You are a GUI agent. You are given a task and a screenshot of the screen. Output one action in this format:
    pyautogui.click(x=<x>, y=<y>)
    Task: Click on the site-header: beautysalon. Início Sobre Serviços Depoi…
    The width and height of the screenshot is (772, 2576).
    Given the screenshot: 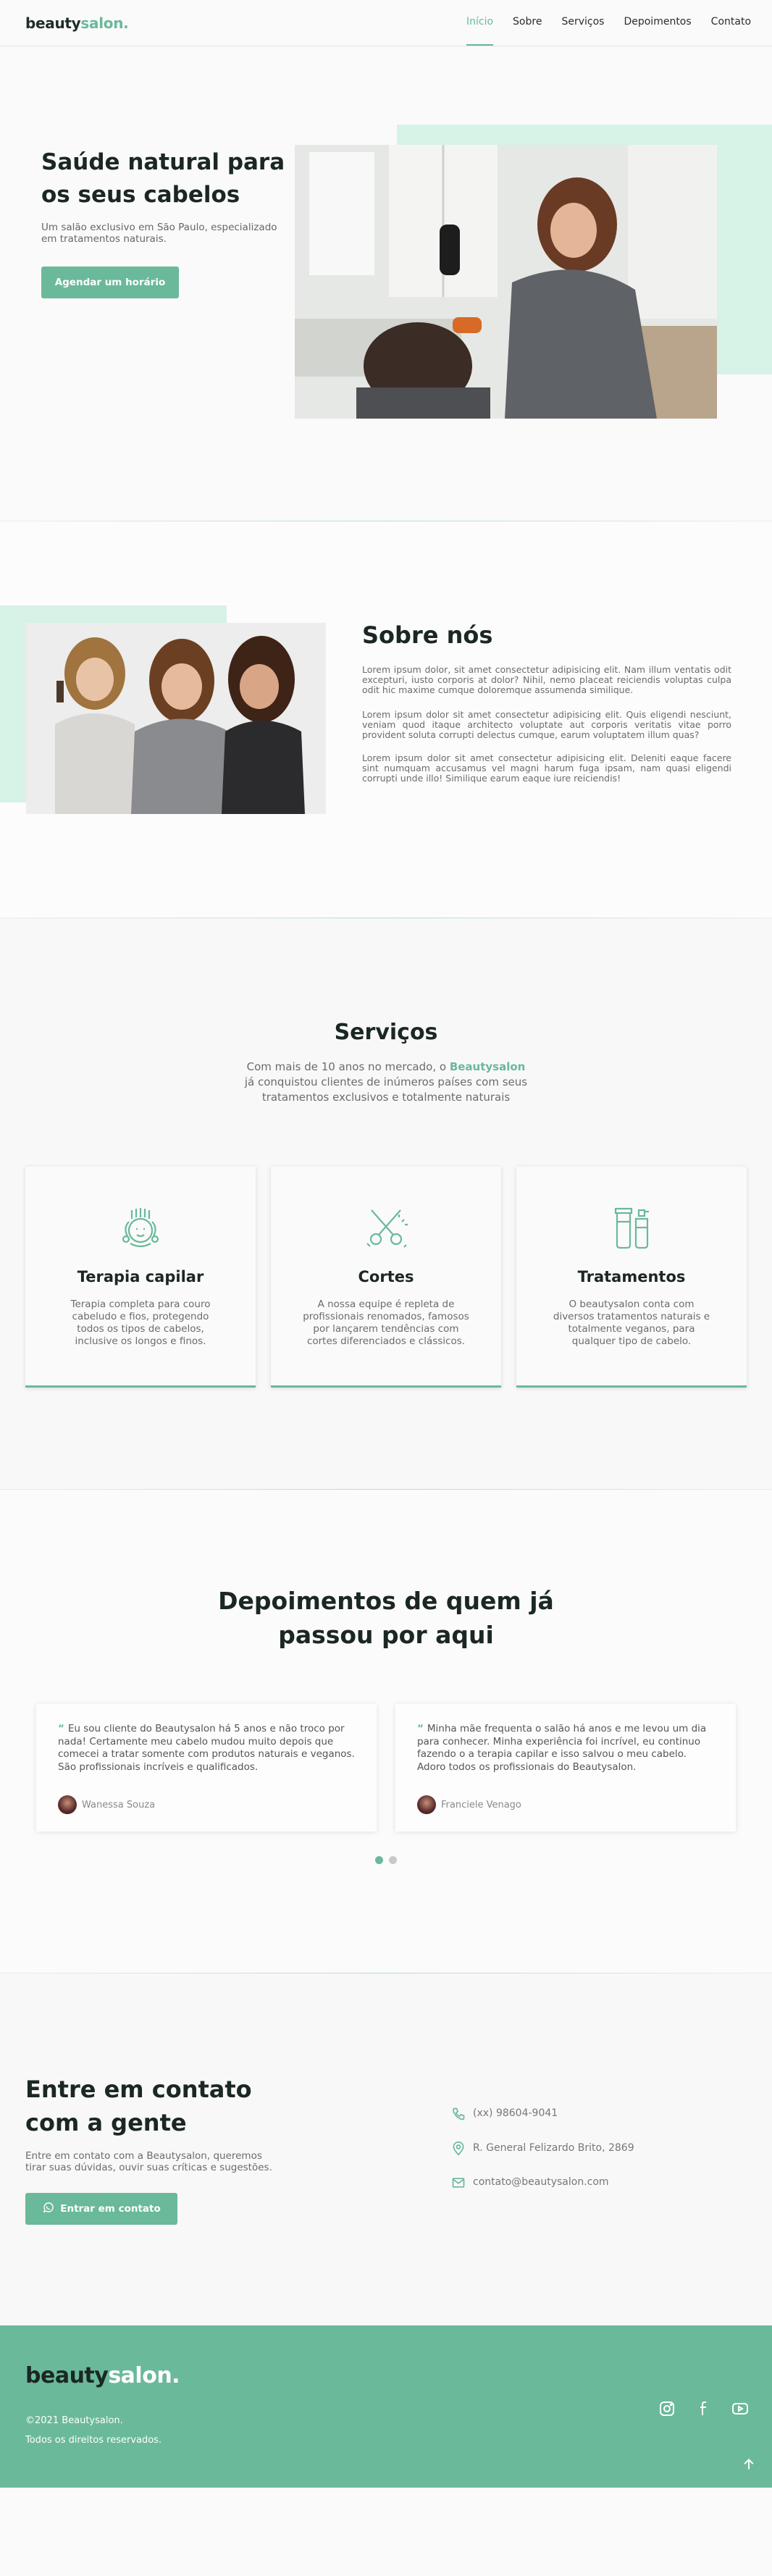 What is the action you would take?
    pyautogui.click(x=386, y=23)
    